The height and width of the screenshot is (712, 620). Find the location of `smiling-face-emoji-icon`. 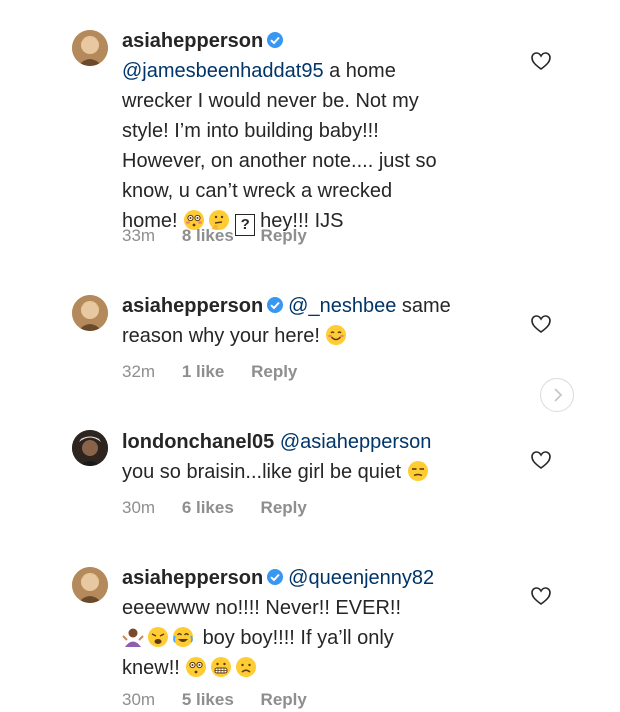

smiling-face-emoji-icon is located at coordinates (336, 335).